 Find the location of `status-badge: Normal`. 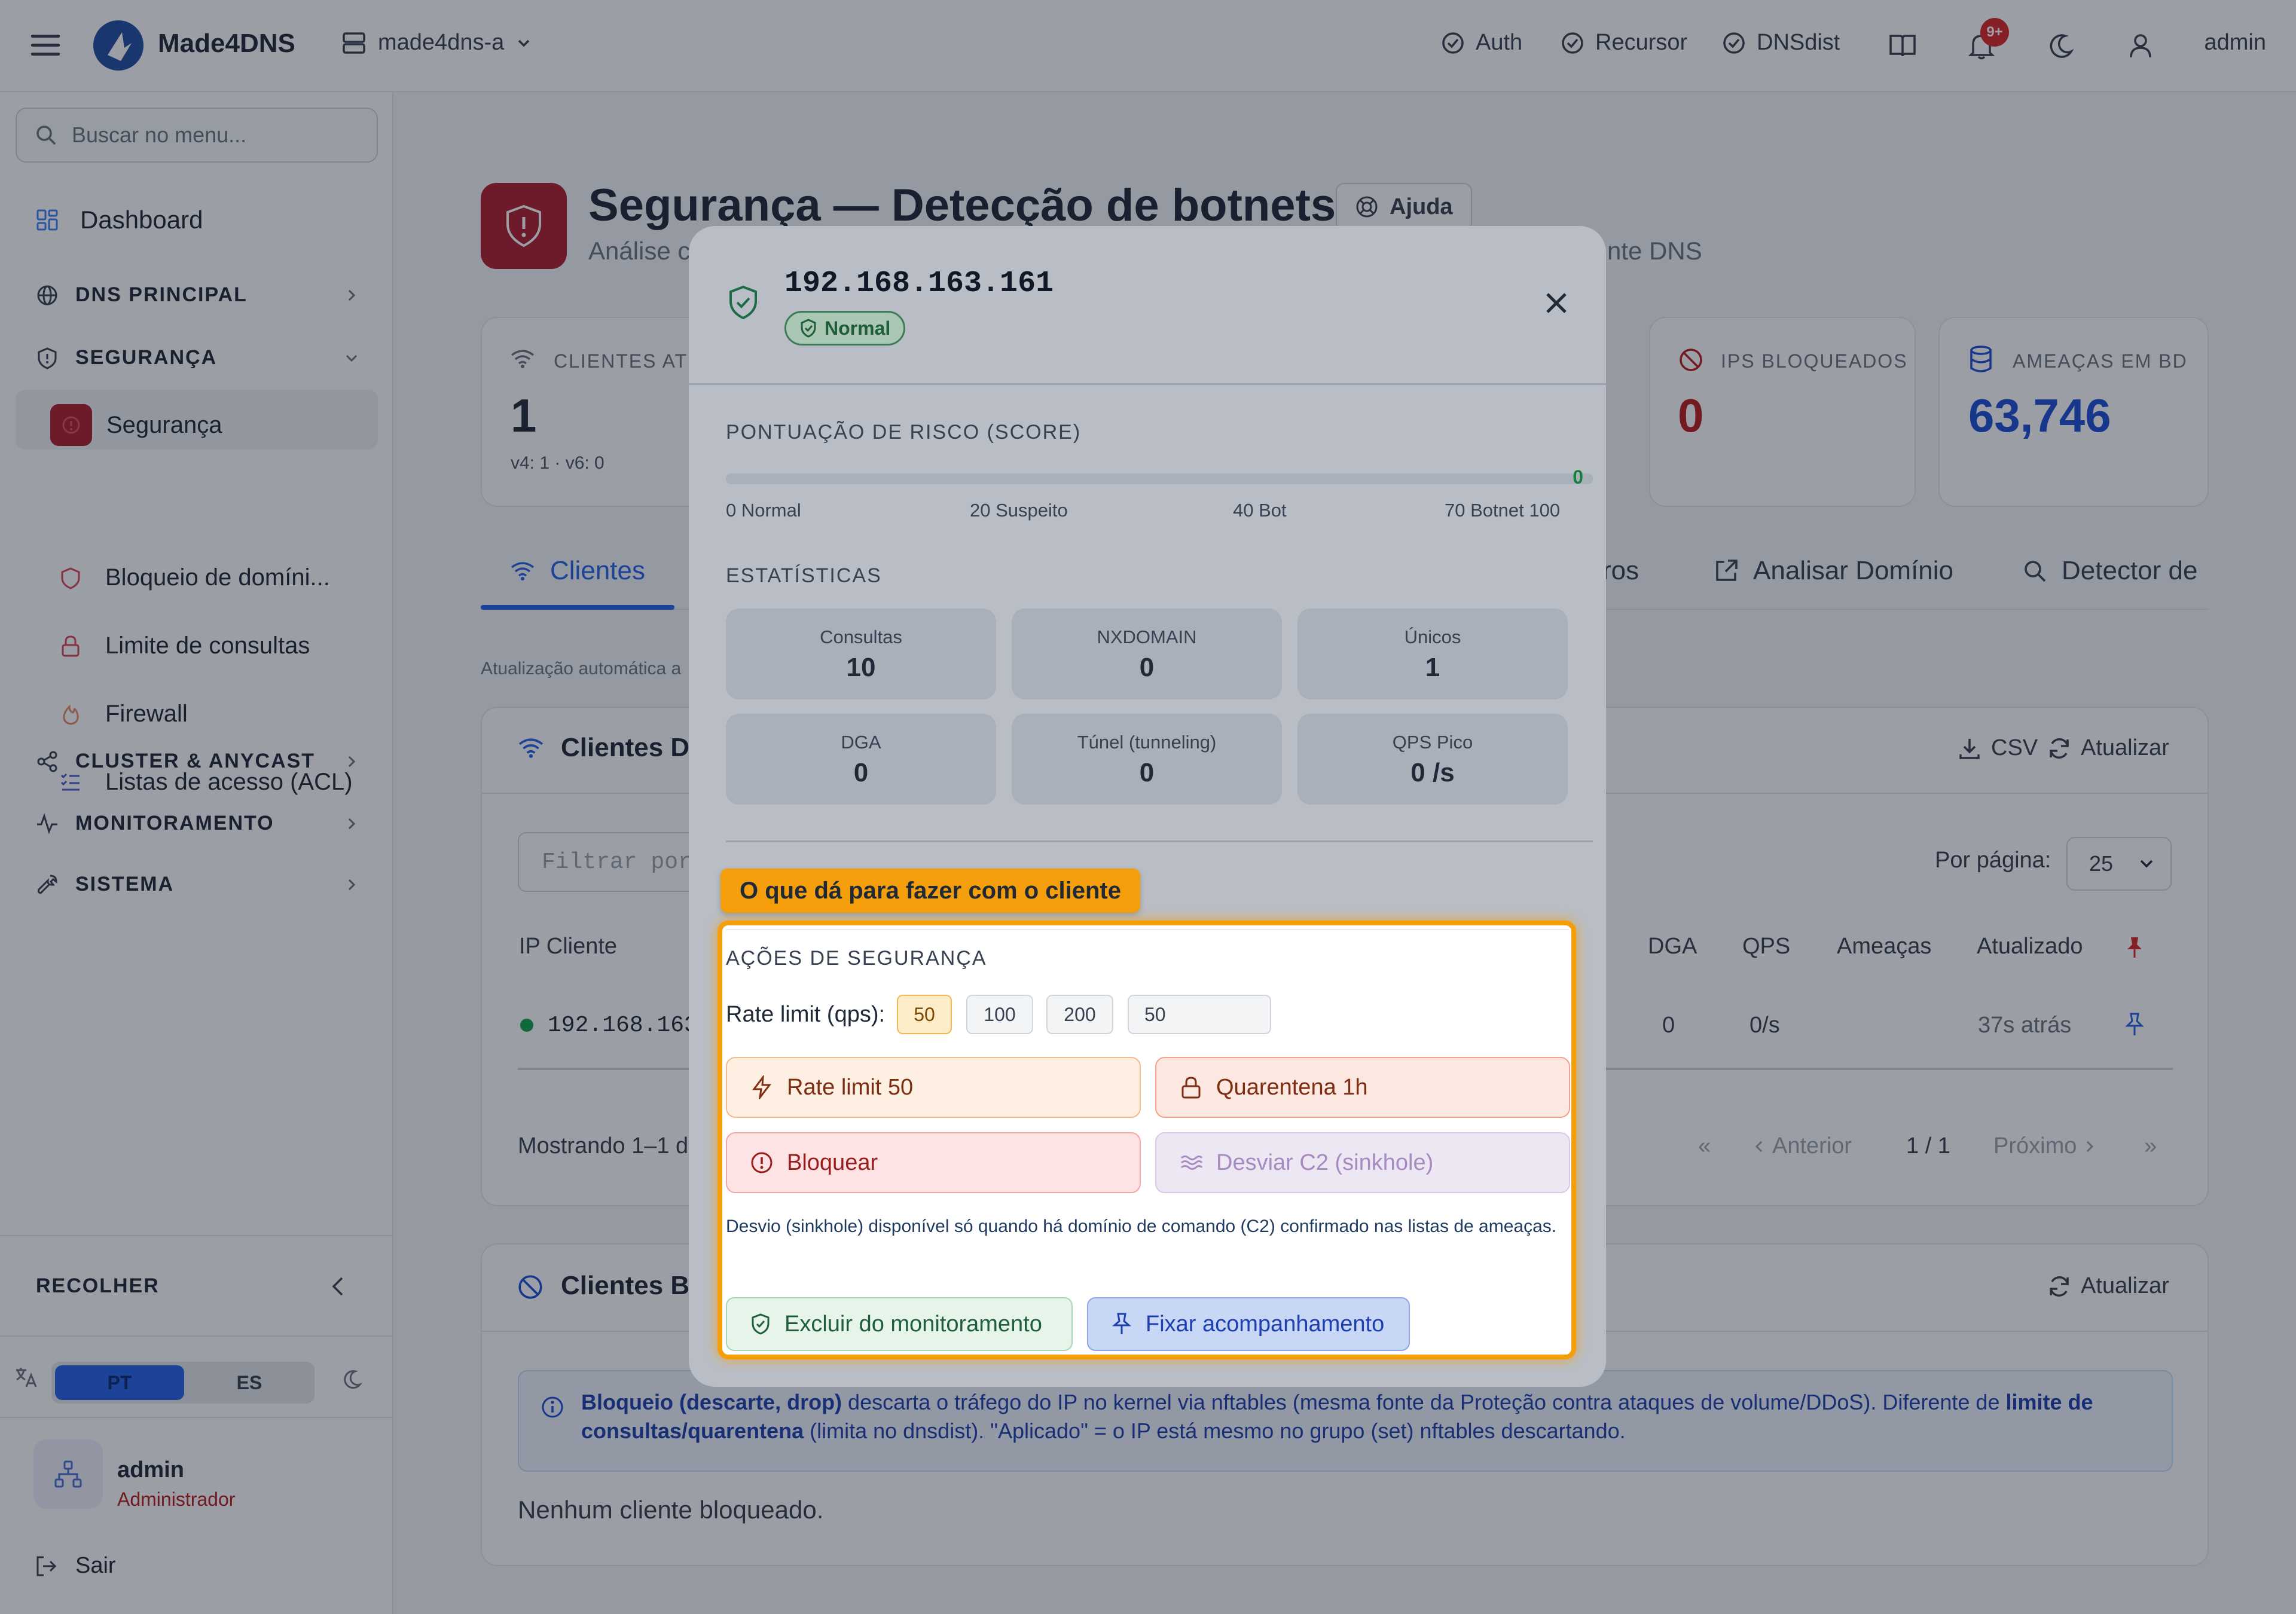

status-badge: Normal is located at coordinates (845, 328).